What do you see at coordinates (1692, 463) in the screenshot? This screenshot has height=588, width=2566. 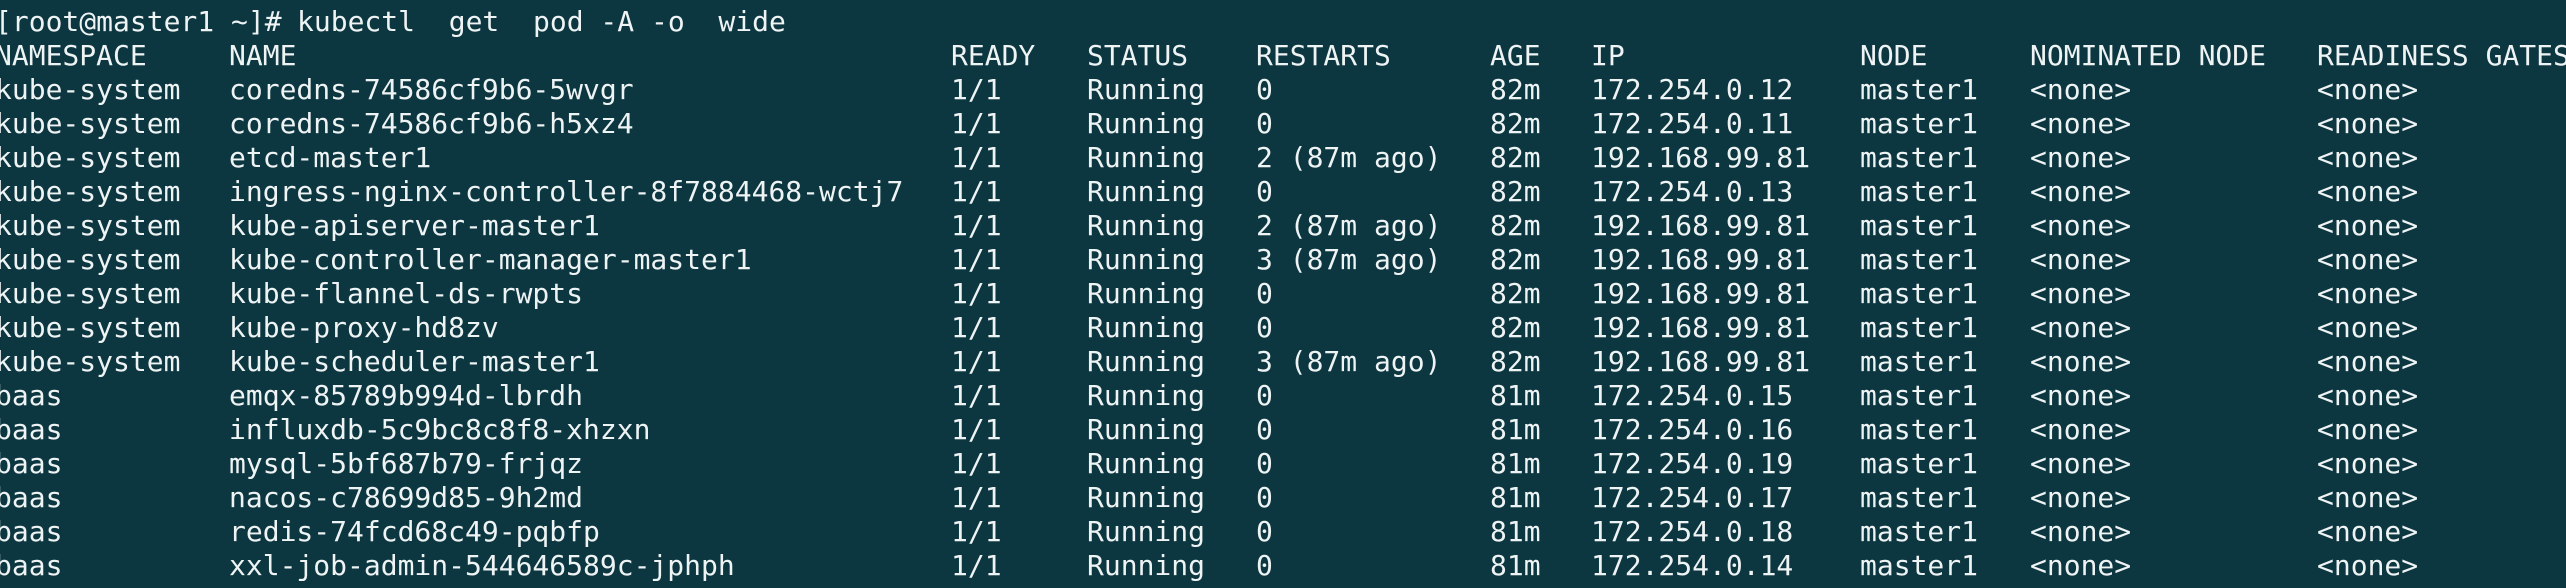 I see `cell-ip: 172.254.0.19` at bounding box center [1692, 463].